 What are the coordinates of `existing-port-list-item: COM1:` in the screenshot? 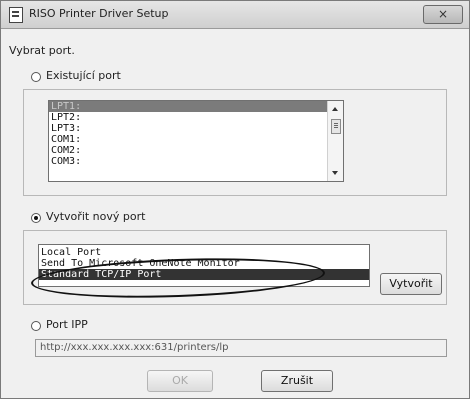 It's located at (196, 139).